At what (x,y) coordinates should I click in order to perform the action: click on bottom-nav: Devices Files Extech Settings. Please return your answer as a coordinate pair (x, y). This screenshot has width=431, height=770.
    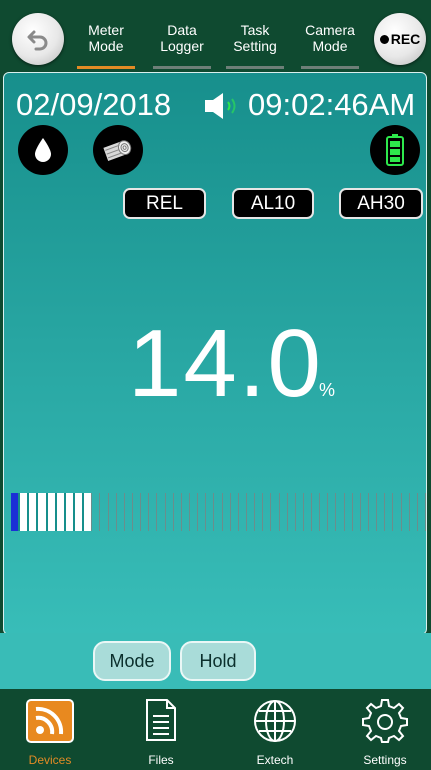
    Looking at the image, I should click on (215, 729).